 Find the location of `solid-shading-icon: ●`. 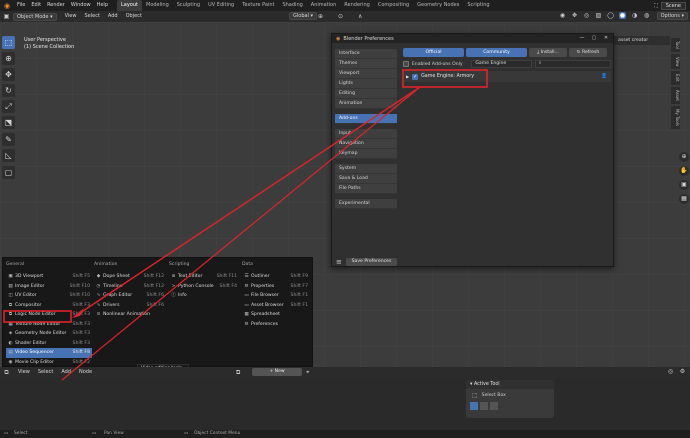

solid-shading-icon: ● is located at coordinates (622, 15).